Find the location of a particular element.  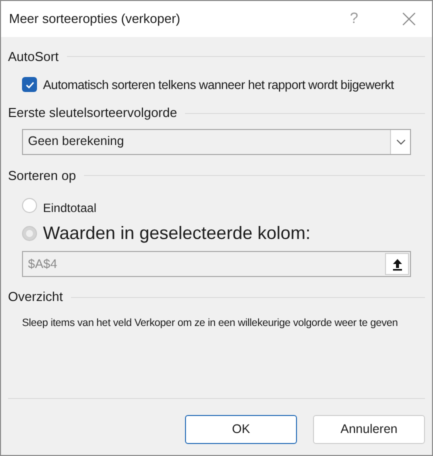

close-button is located at coordinates (409, 19).